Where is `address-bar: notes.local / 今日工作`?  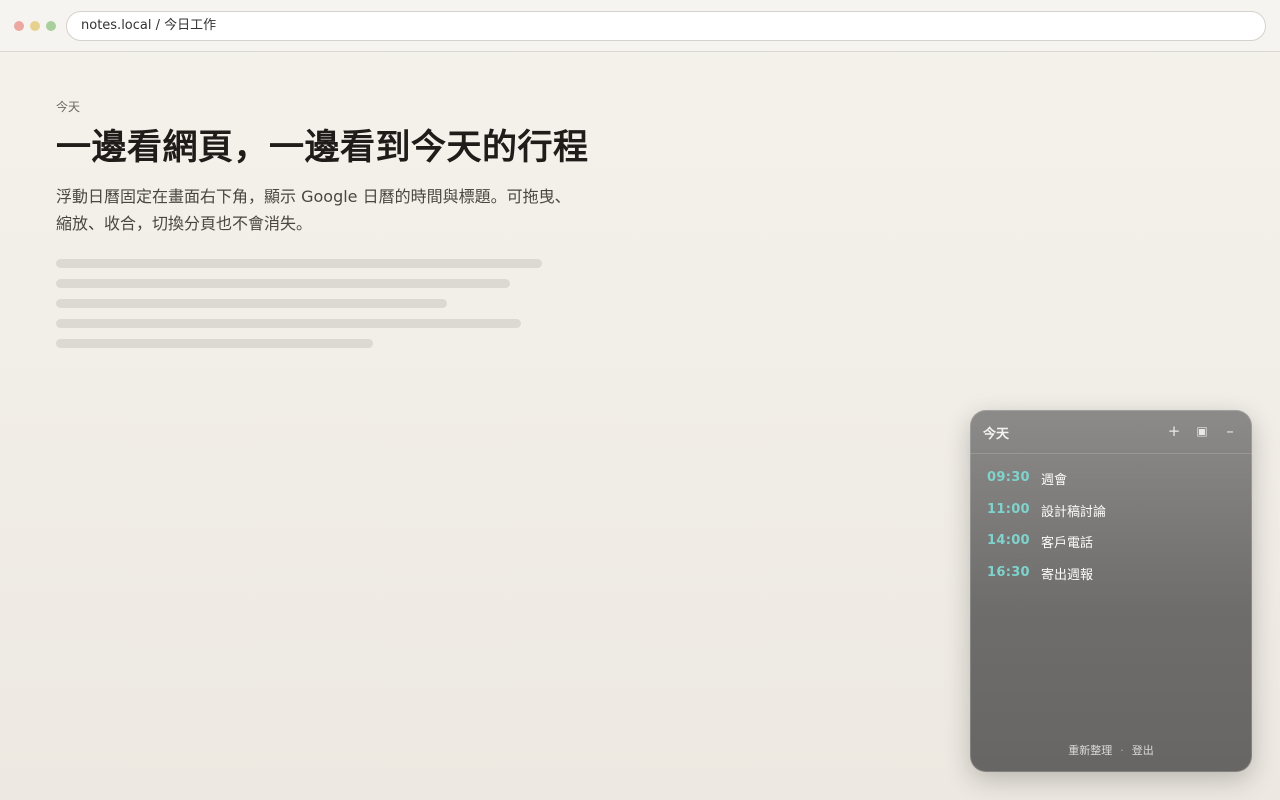
address-bar: notes.local / 今日工作 is located at coordinates (666, 26).